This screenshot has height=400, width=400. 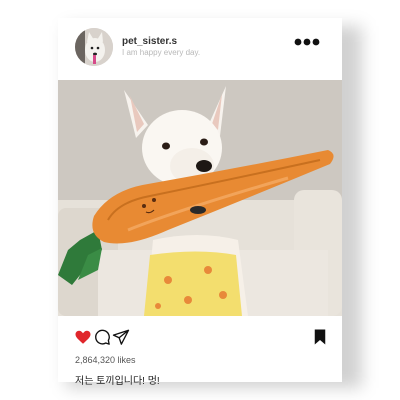 What do you see at coordinates (121, 337) in the screenshot?
I see `send-icon` at bounding box center [121, 337].